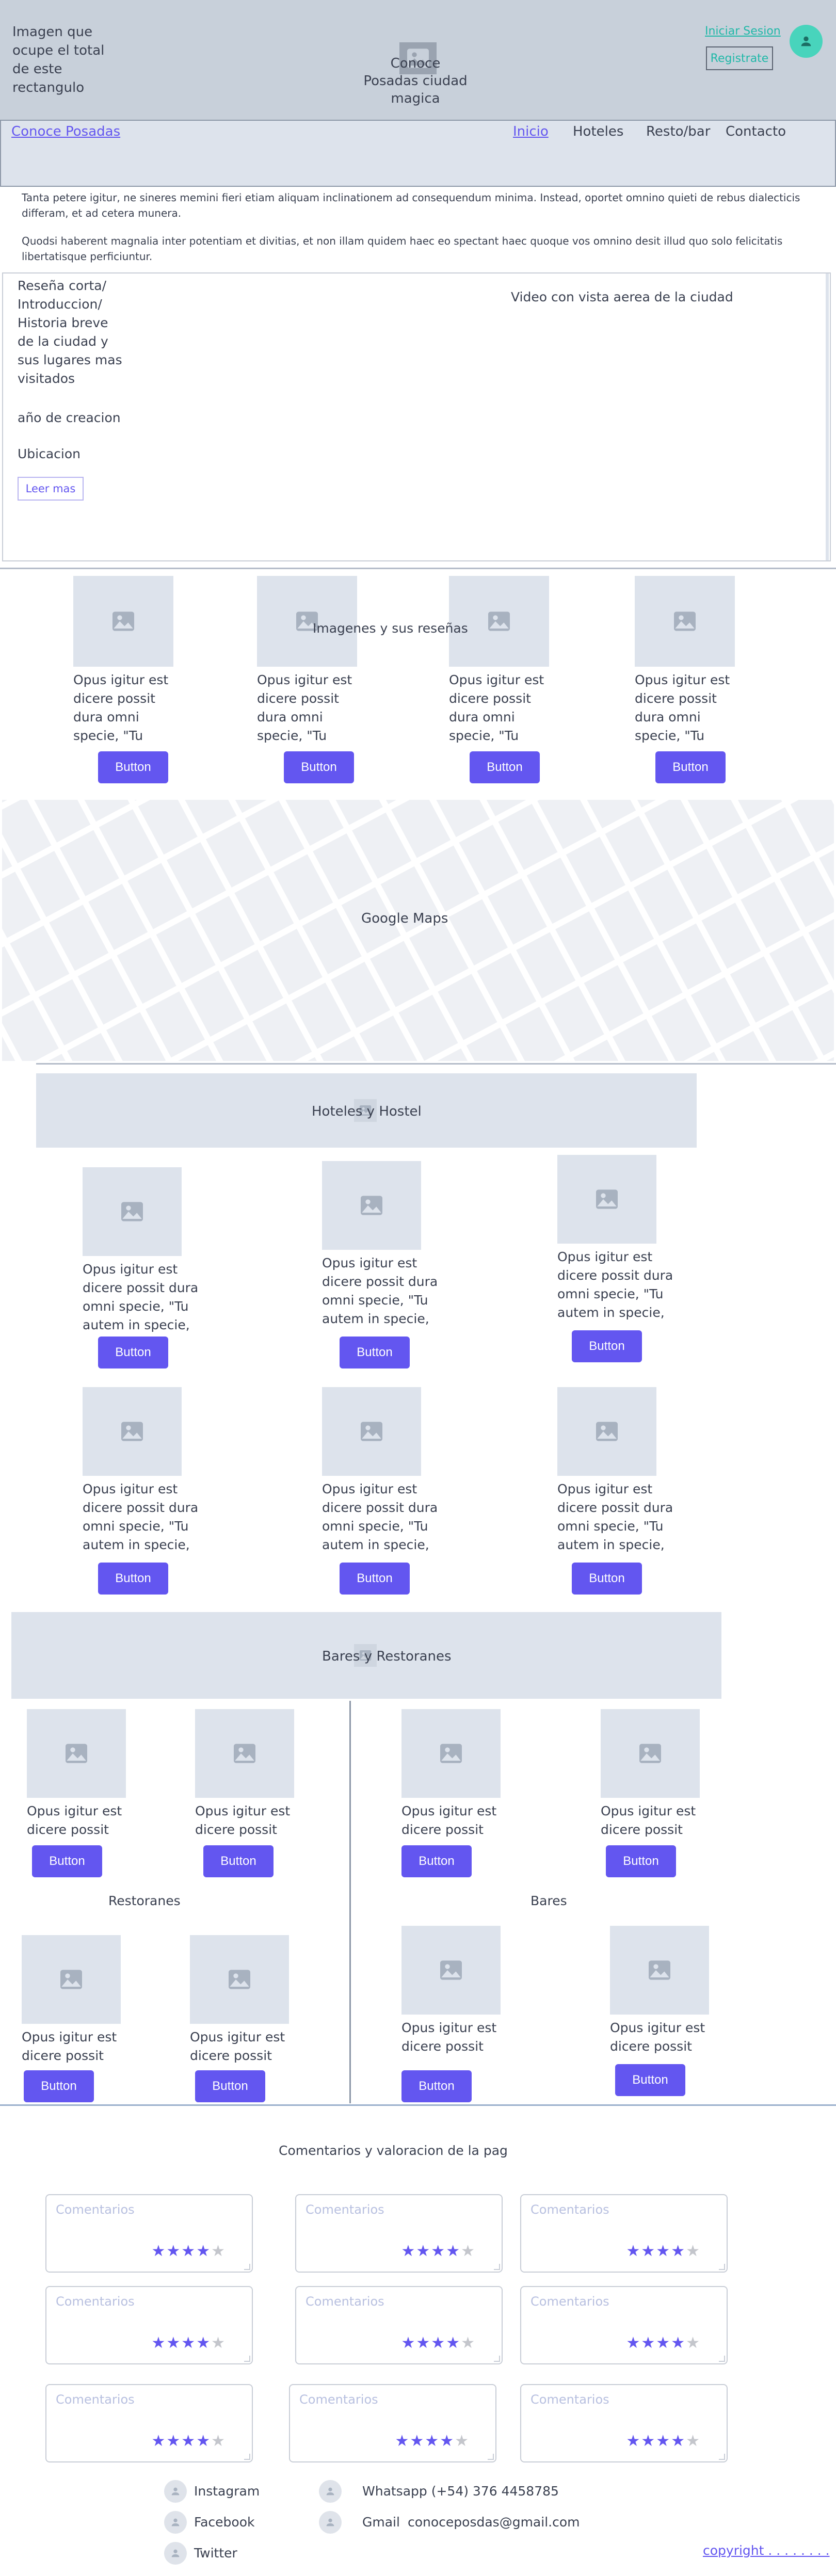 The width and height of the screenshot is (836, 2576). I want to click on nav-link-restobar: Resto/bar, so click(678, 132).